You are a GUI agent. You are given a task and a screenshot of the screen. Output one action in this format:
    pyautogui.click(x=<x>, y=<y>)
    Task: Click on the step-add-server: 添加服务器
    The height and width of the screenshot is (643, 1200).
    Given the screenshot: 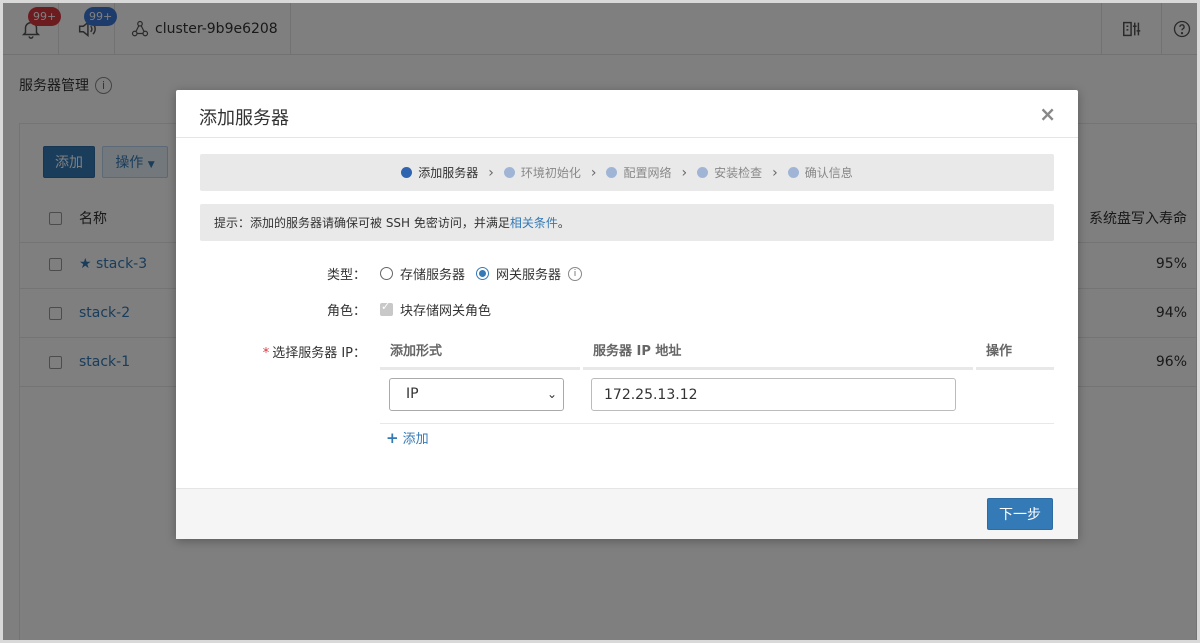 What is the action you would take?
    pyautogui.click(x=439, y=172)
    